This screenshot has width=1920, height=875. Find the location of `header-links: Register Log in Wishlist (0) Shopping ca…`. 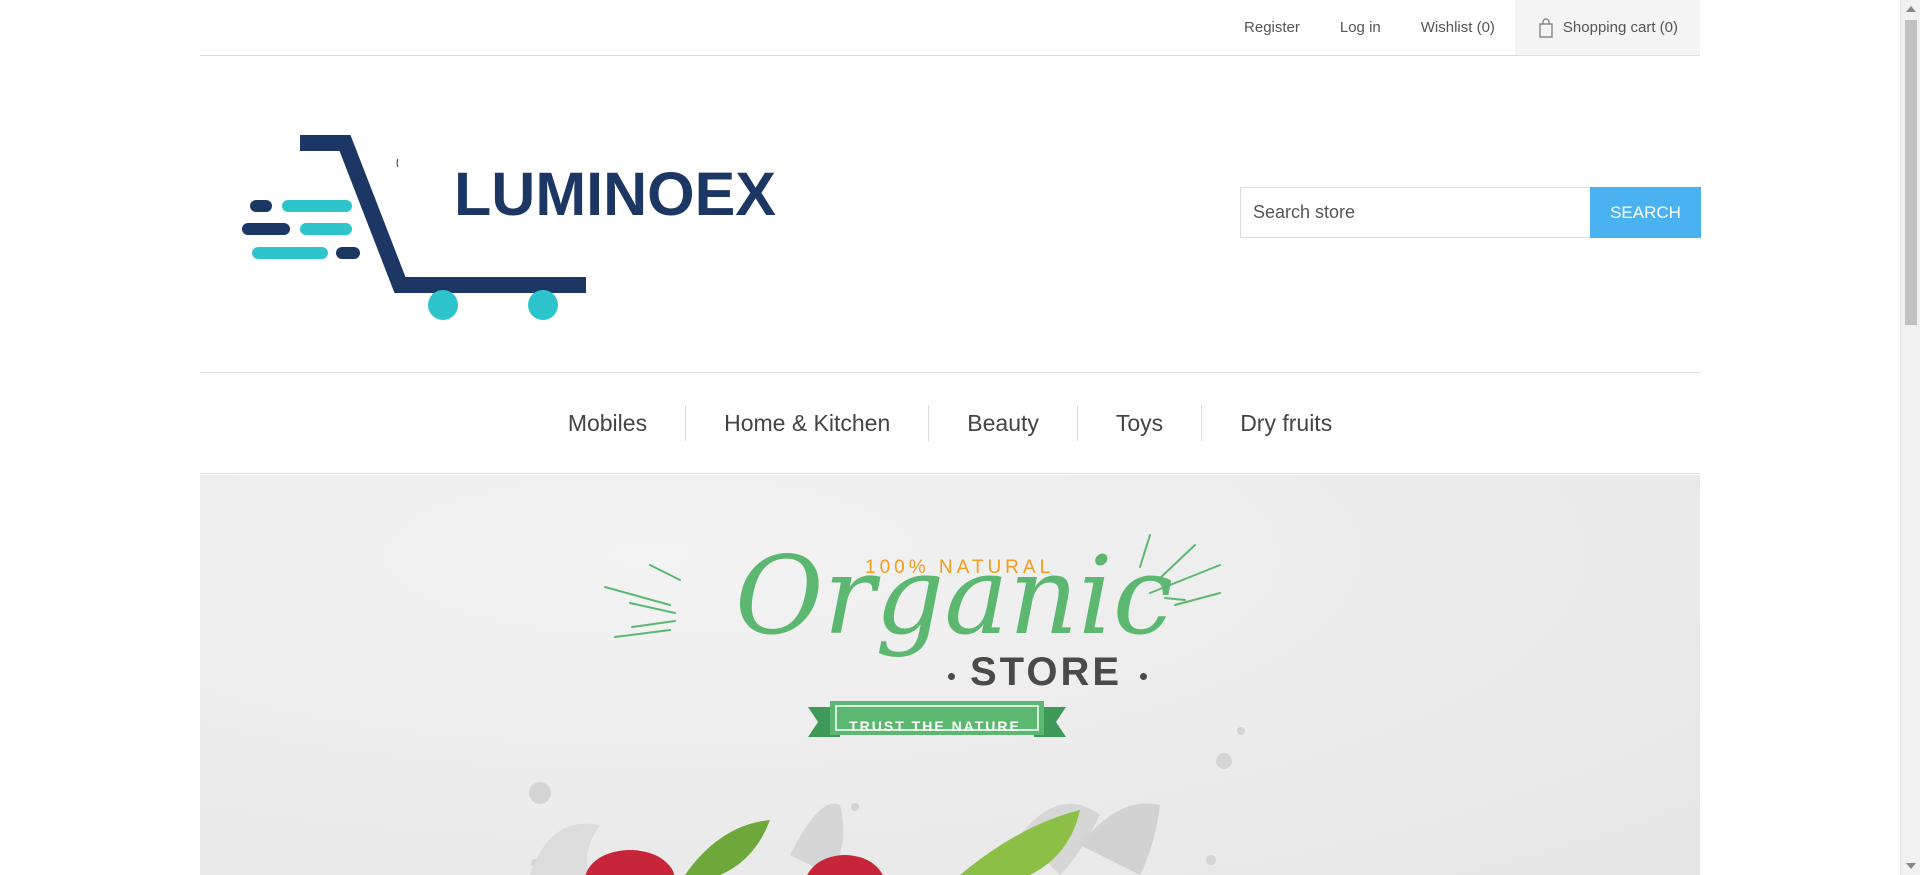

header-links: Register Log in Wishlist (0) Shopping ca… is located at coordinates (950, 28).